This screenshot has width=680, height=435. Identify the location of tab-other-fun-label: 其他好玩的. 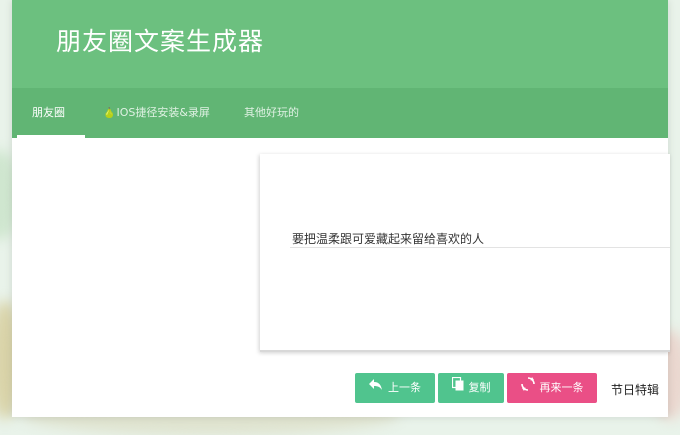
(271, 112).